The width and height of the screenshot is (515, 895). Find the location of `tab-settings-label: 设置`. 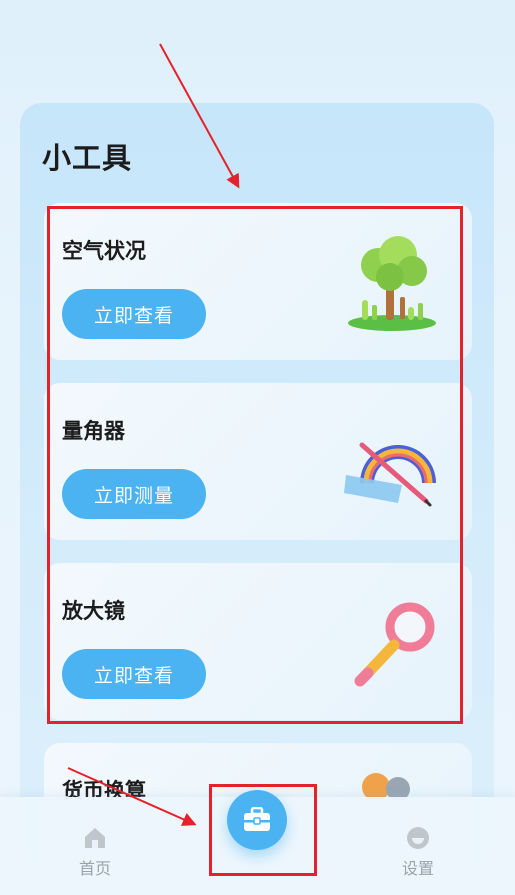

tab-settings-label: 设置 is located at coordinates (417, 868).